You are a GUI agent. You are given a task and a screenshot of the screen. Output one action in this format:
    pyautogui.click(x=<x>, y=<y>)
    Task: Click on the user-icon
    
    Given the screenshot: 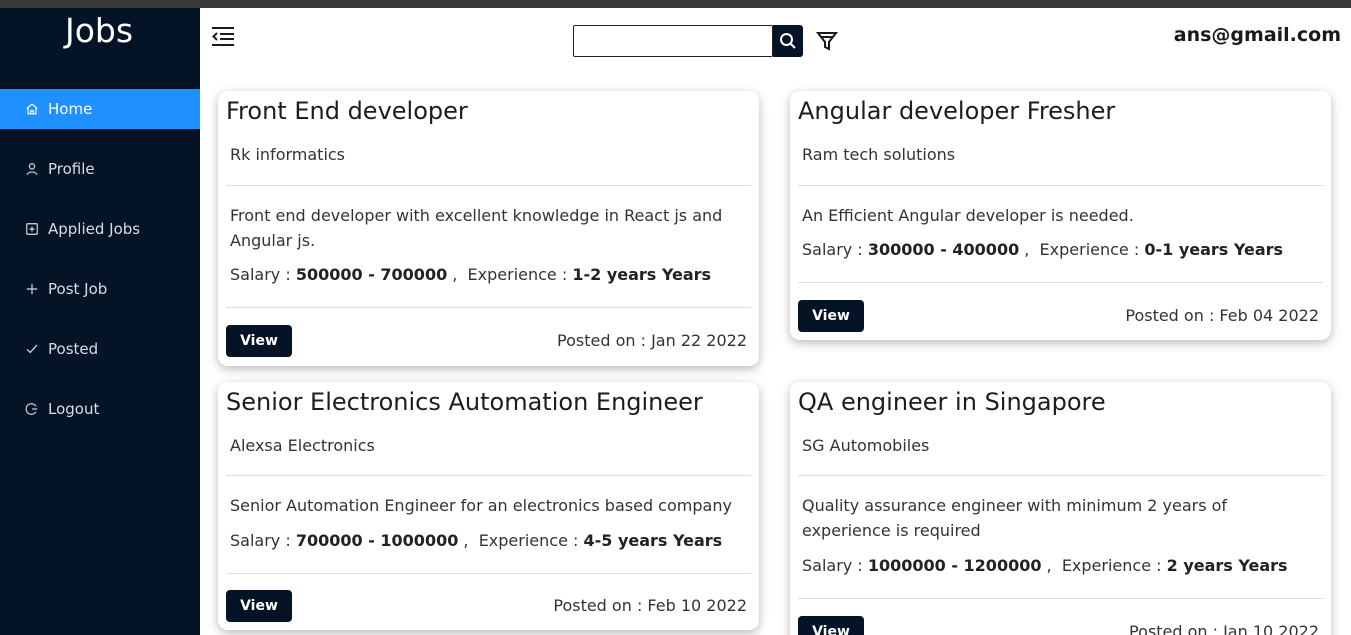 What is the action you would take?
    pyautogui.click(x=32, y=169)
    